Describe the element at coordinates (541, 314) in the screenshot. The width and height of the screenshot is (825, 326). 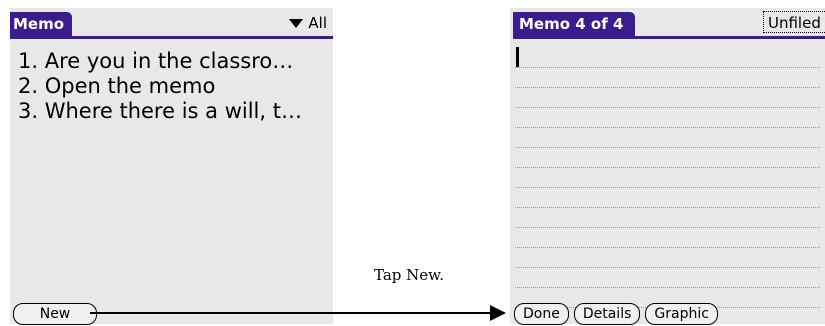
I see `done-button: Done` at that location.